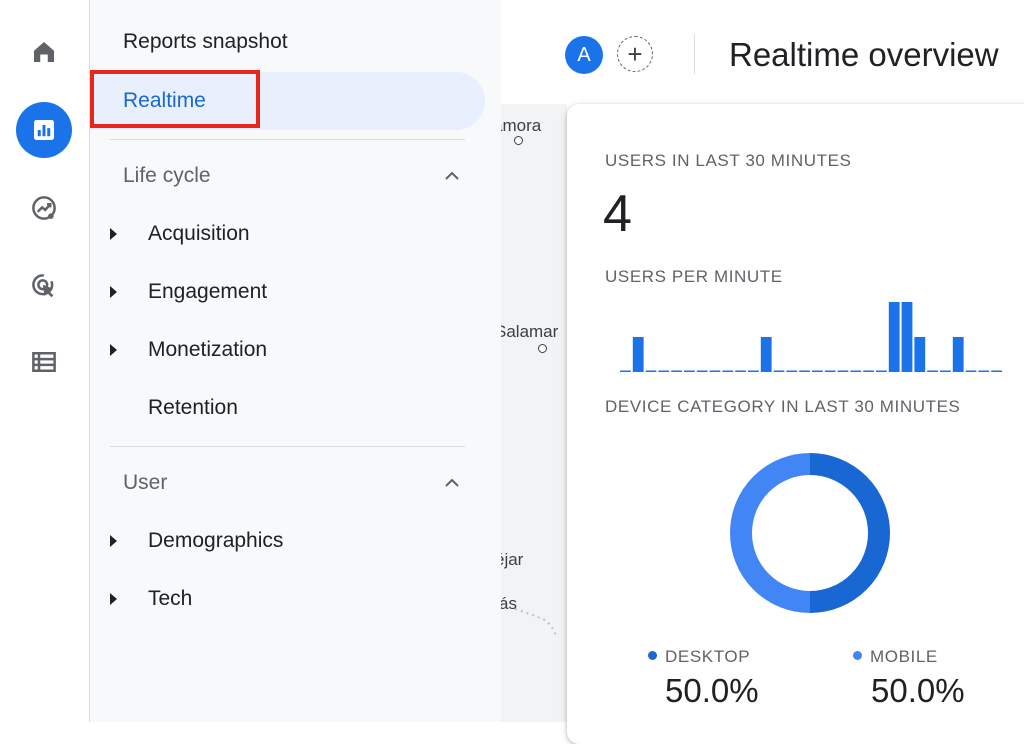 This screenshot has height=744, width=1024. What do you see at coordinates (635, 54) in the screenshot?
I see `add-comparison-button: +` at bounding box center [635, 54].